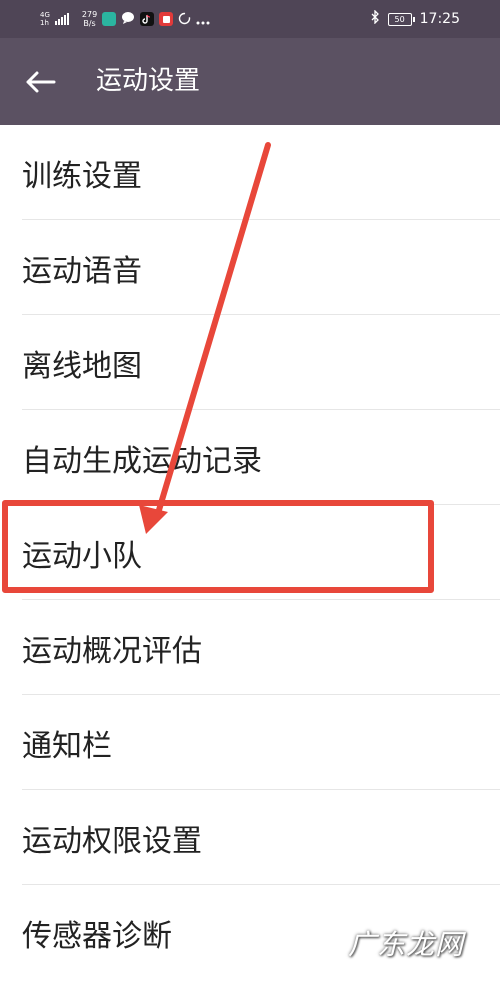  What do you see at coordinates (61, 19) in the screenshot?
I see `signal-icon` at bounding box center [61, 19].